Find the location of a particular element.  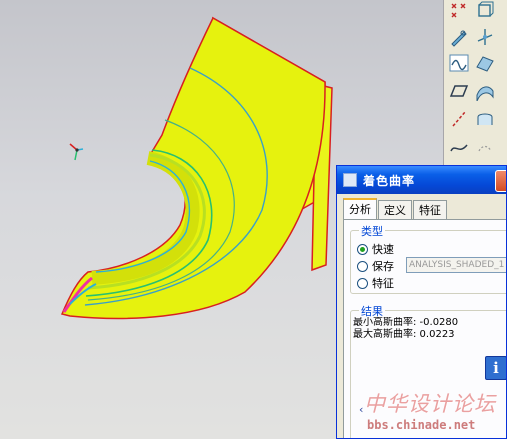

radio-quick is located at coordinates (362, 249).